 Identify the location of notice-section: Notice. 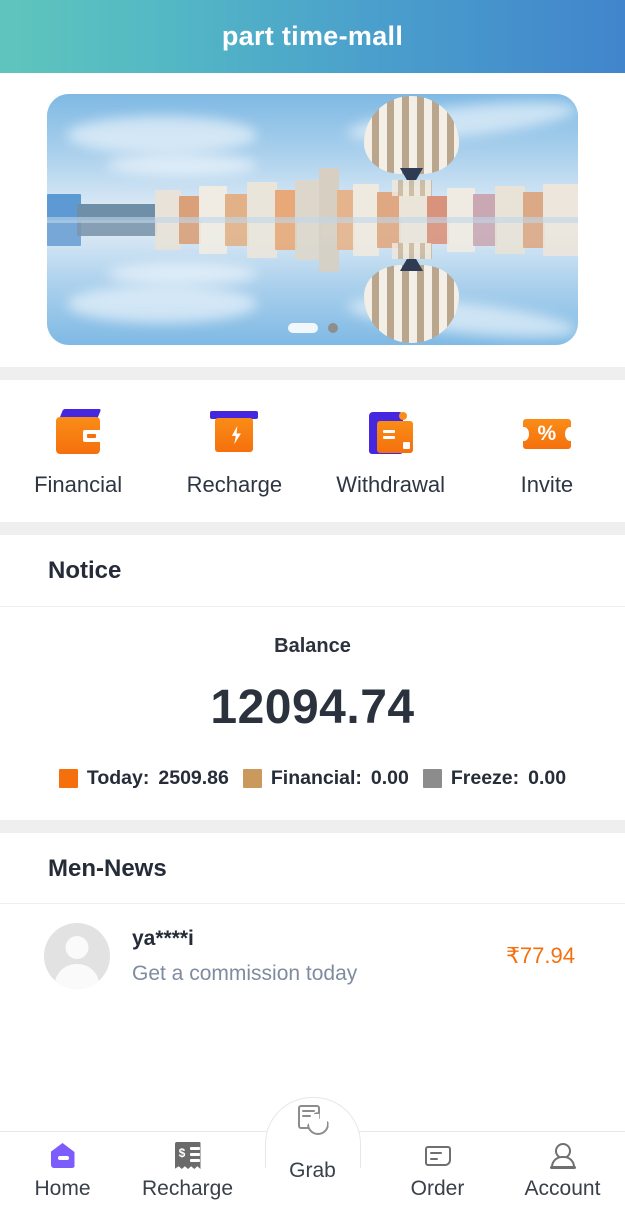
(312, 570).